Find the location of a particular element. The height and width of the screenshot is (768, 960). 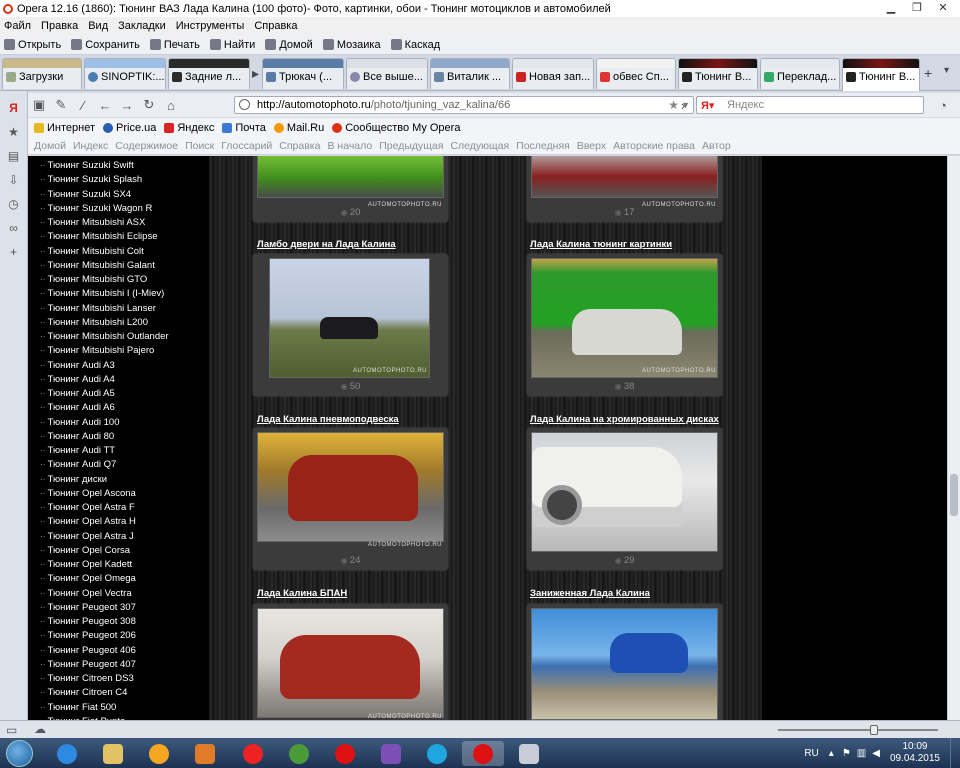

category-link: Тюнинг Audi TT is located at coordinates (118, 451).